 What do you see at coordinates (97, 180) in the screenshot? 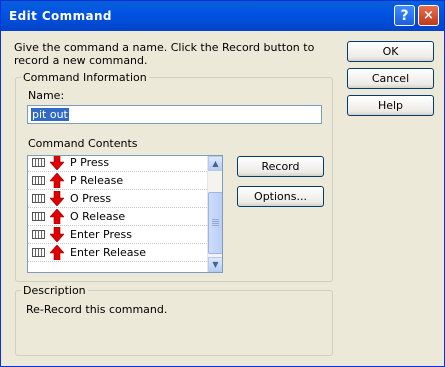
I see `list-item-label: P Release` at bounding box center [97, 180].